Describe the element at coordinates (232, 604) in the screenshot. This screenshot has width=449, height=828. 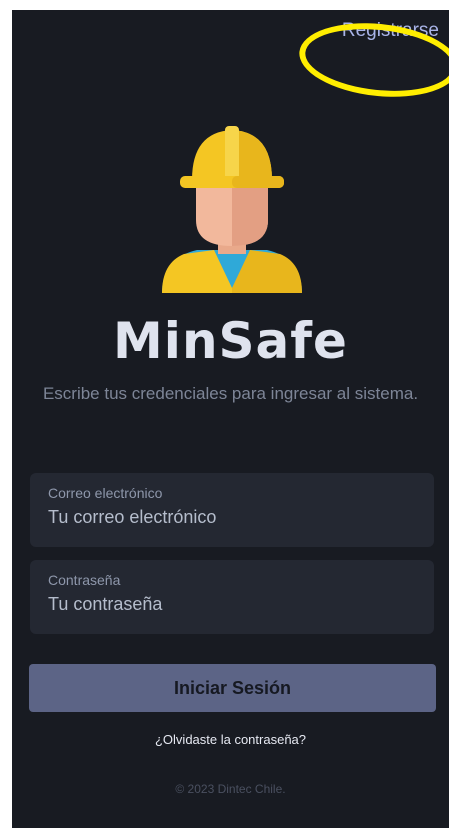
I see `password-input: Tu contraseña` at that location.